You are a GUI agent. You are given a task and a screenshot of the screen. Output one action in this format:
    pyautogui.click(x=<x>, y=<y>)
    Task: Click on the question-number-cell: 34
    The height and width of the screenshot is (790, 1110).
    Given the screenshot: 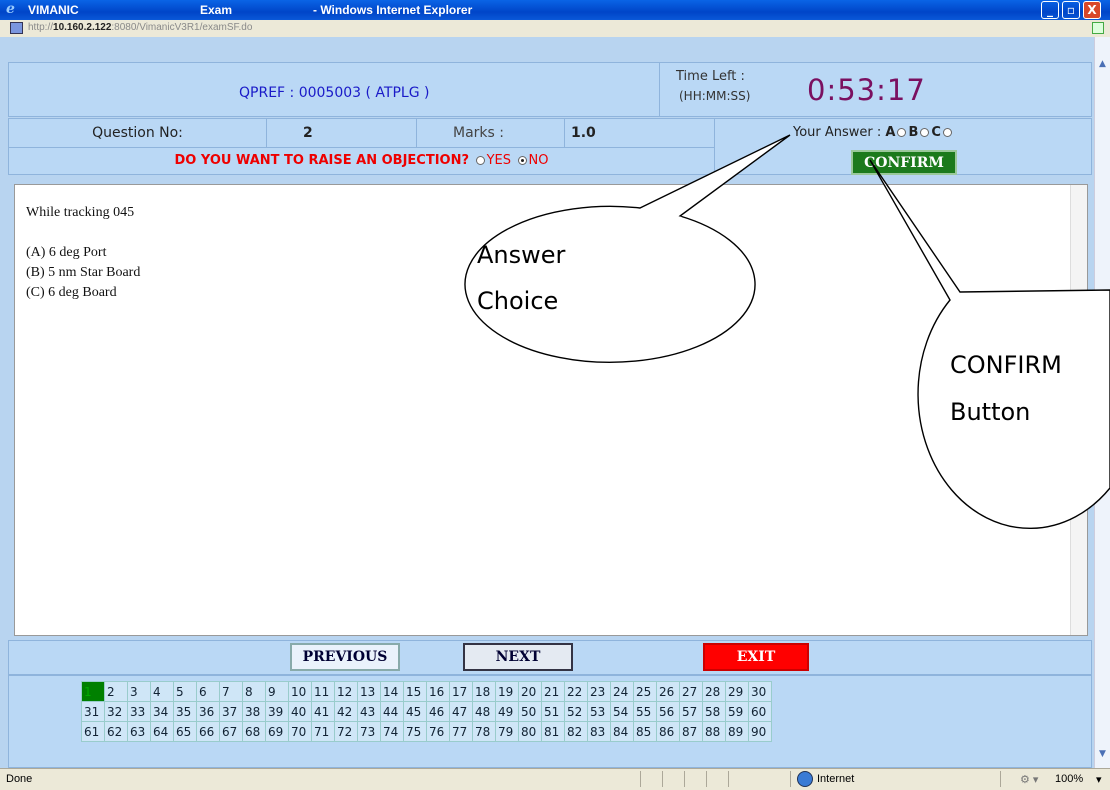 What is the action you would take?
    pyautogui.click(x=162, y=711)
    